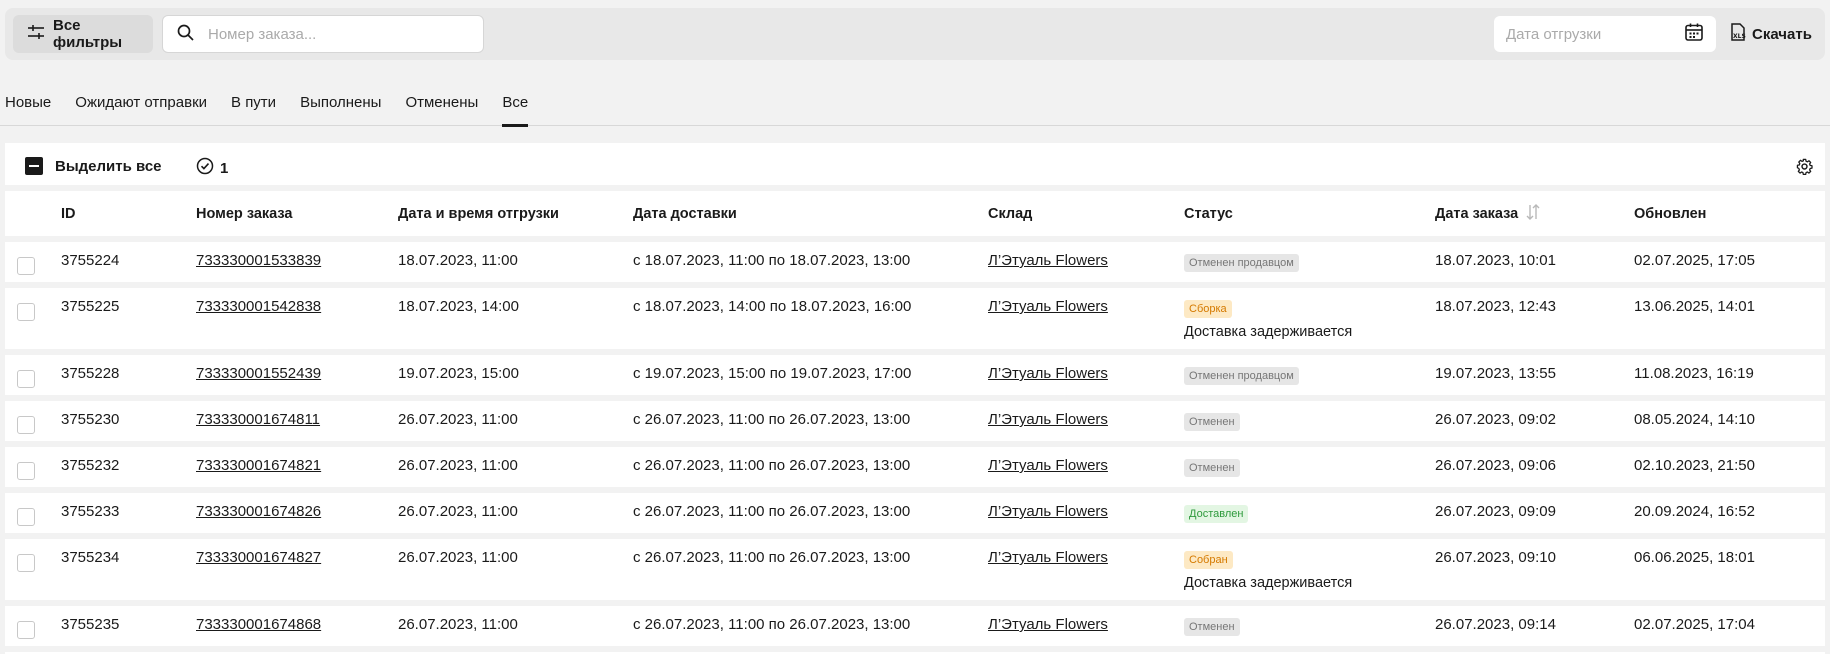  I want to click on header-order-date: Дата заказа, so click(1534, 216).